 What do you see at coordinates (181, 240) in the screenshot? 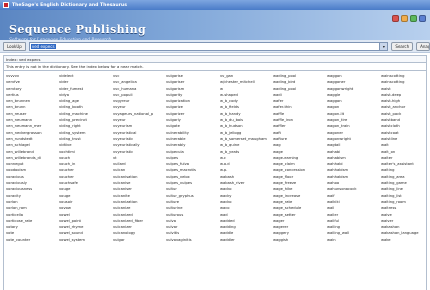
I see `index-word: vulvovaginitis` at bounding box center [181, 240].